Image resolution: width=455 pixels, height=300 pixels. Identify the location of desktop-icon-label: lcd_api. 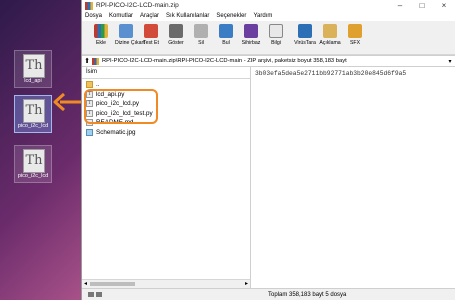
(33, 81).